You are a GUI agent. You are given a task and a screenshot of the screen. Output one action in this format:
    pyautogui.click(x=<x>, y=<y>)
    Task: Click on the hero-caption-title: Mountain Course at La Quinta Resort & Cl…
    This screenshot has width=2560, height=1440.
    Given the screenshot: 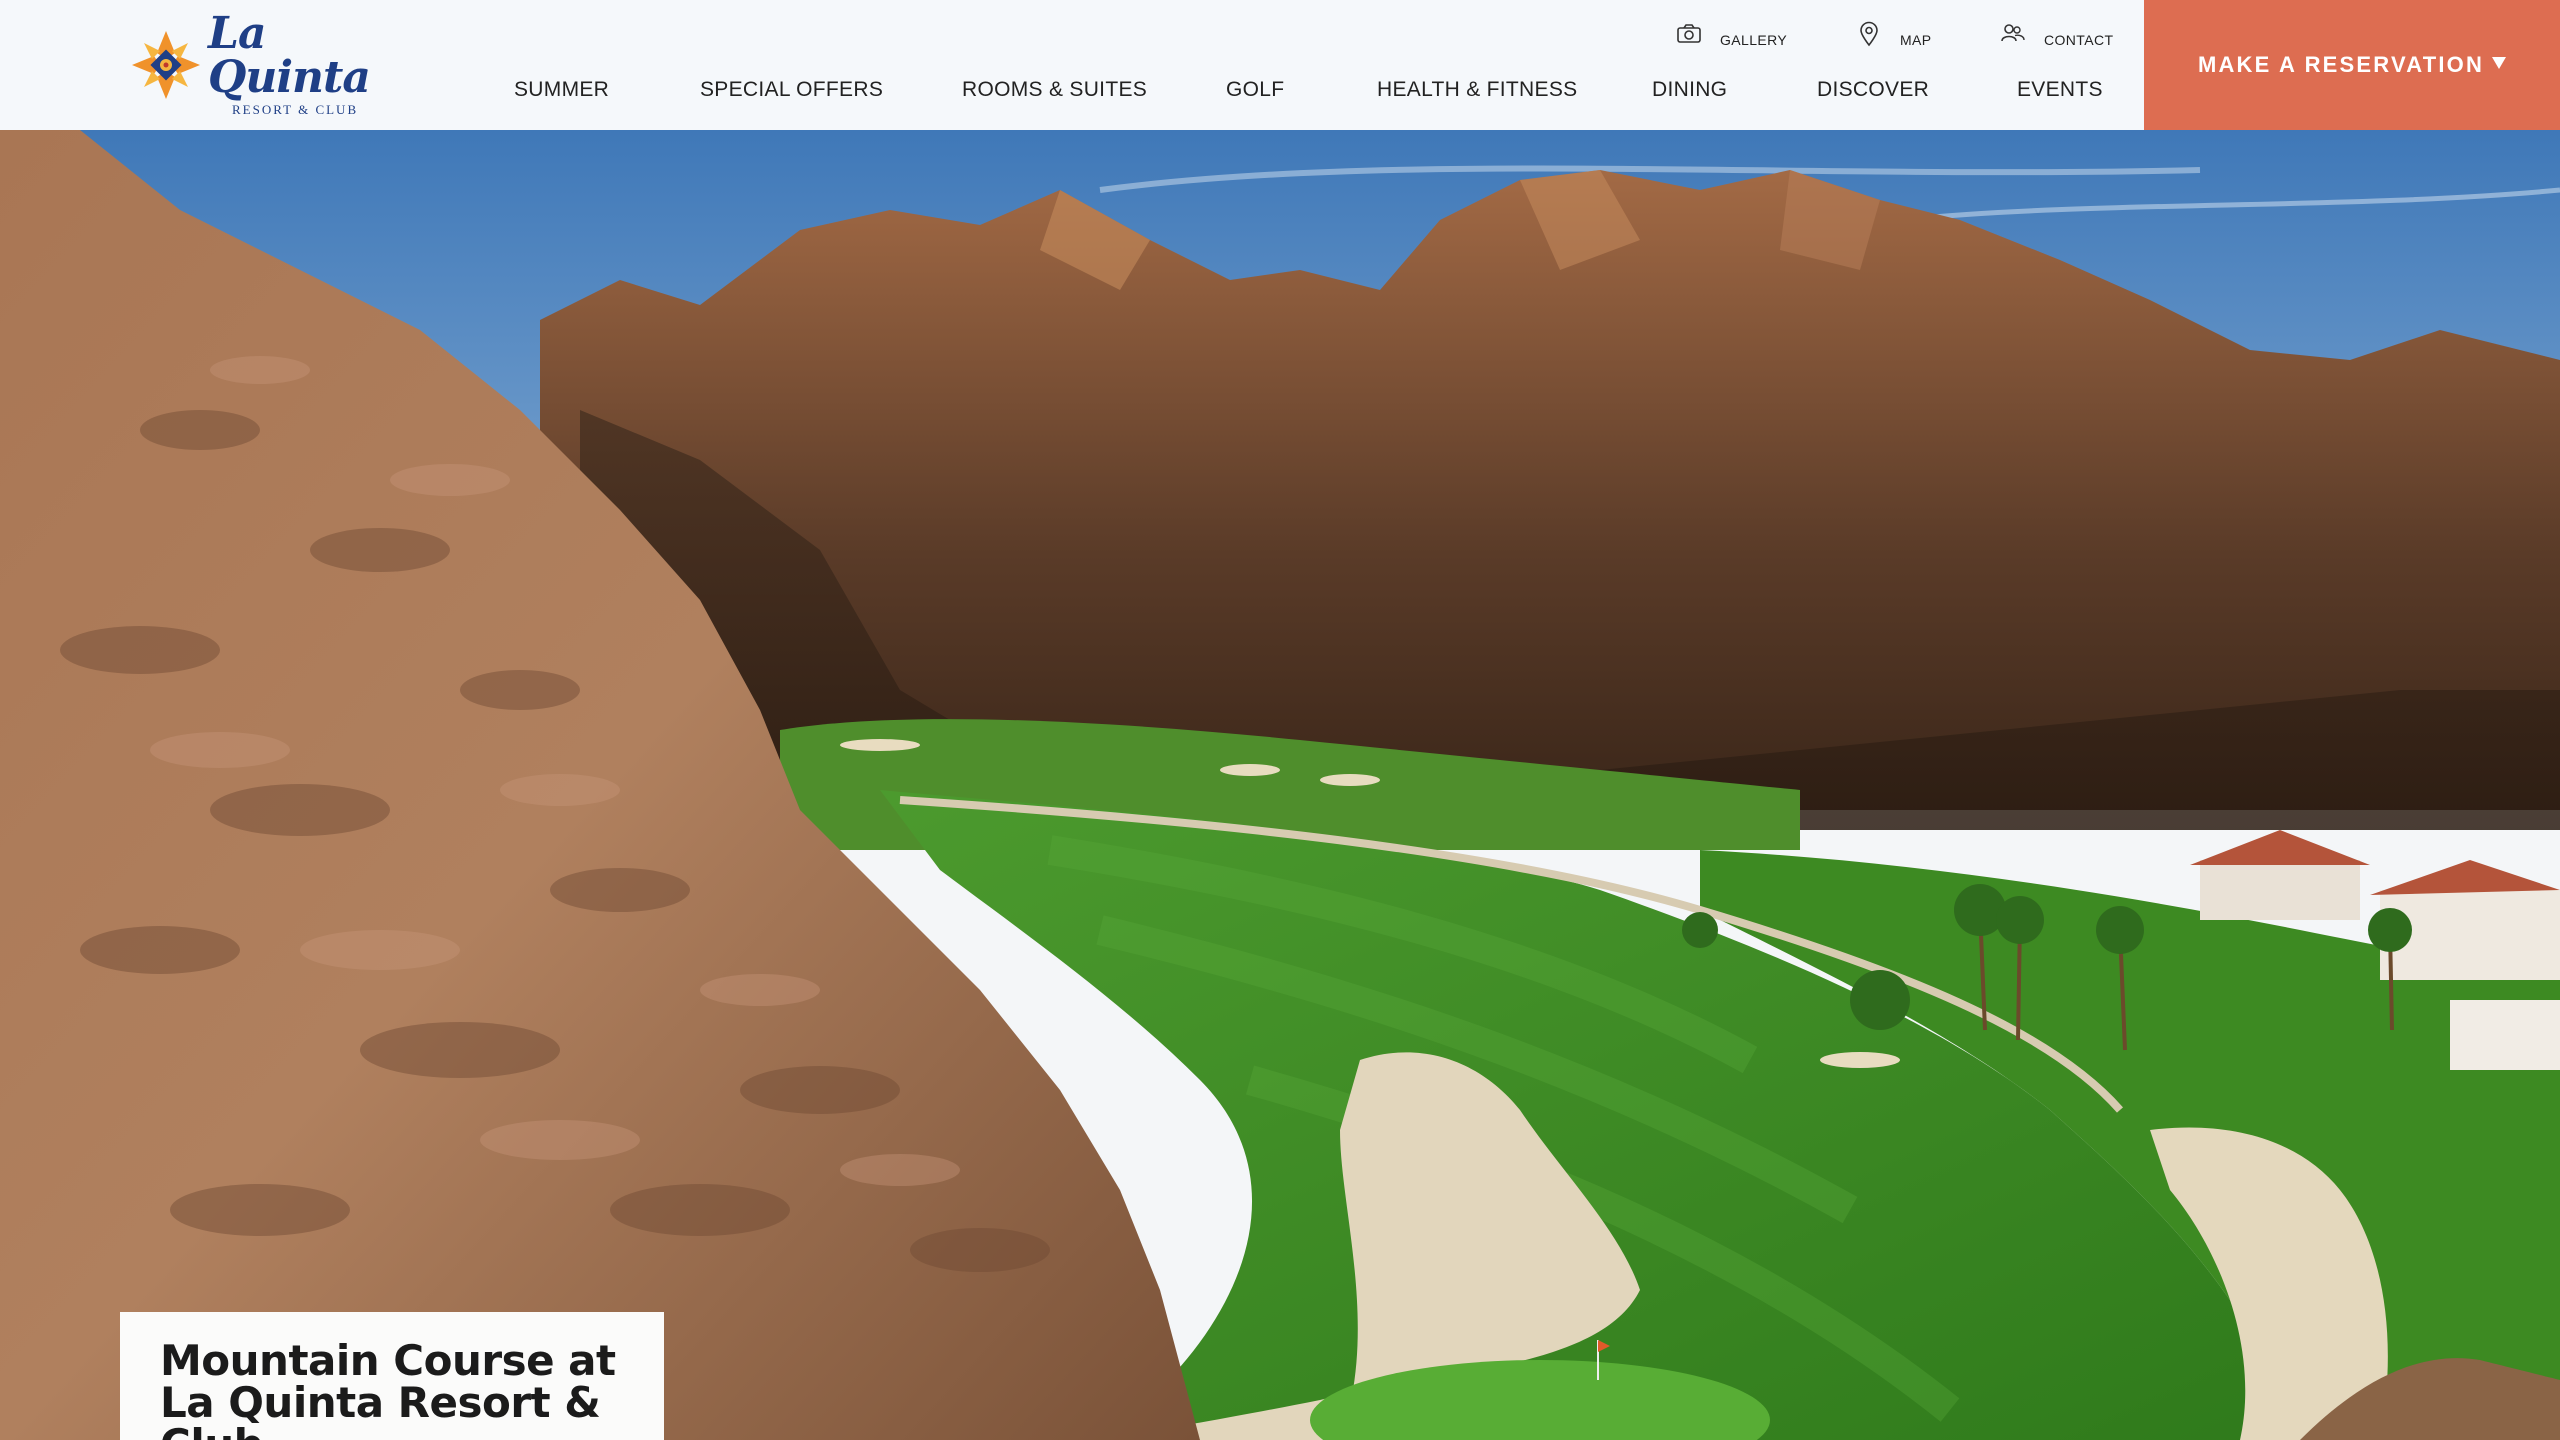 What is the action you would take?
    pyautogui.click(x=388, y=1388)
    